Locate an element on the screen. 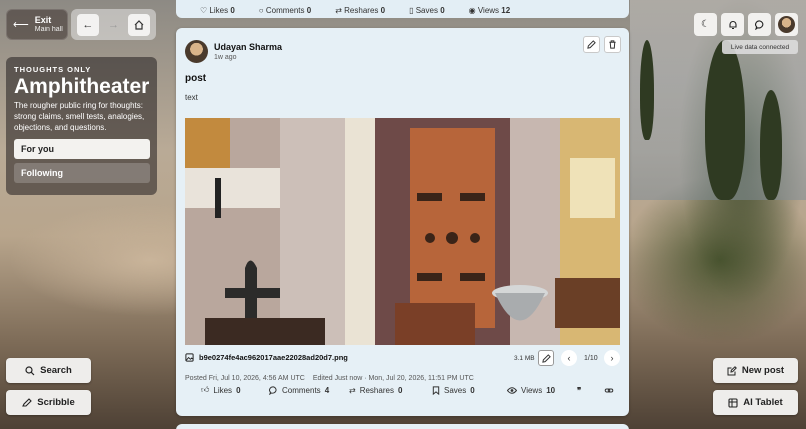 The height and width of the screenshot is (429, 806). arrow-right-icon: → is located at coordinates (113, 24).